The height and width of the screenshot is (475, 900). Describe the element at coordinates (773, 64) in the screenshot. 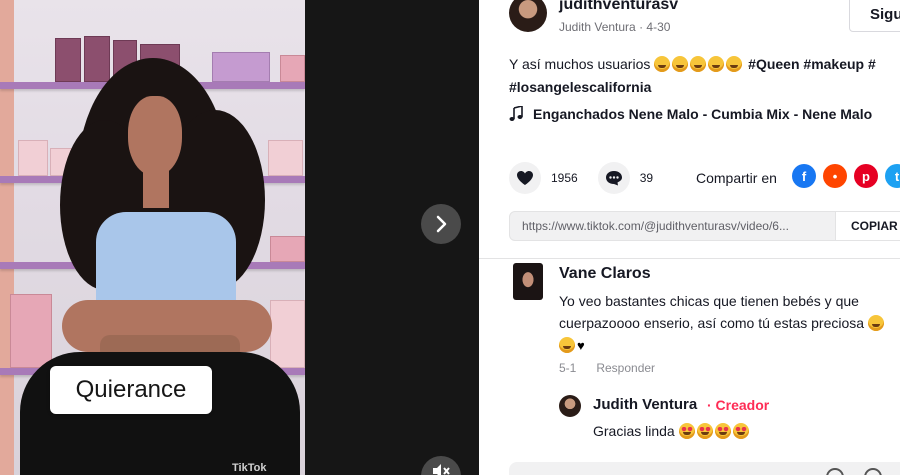

I see `hashtag-link: #Queen` at that location.